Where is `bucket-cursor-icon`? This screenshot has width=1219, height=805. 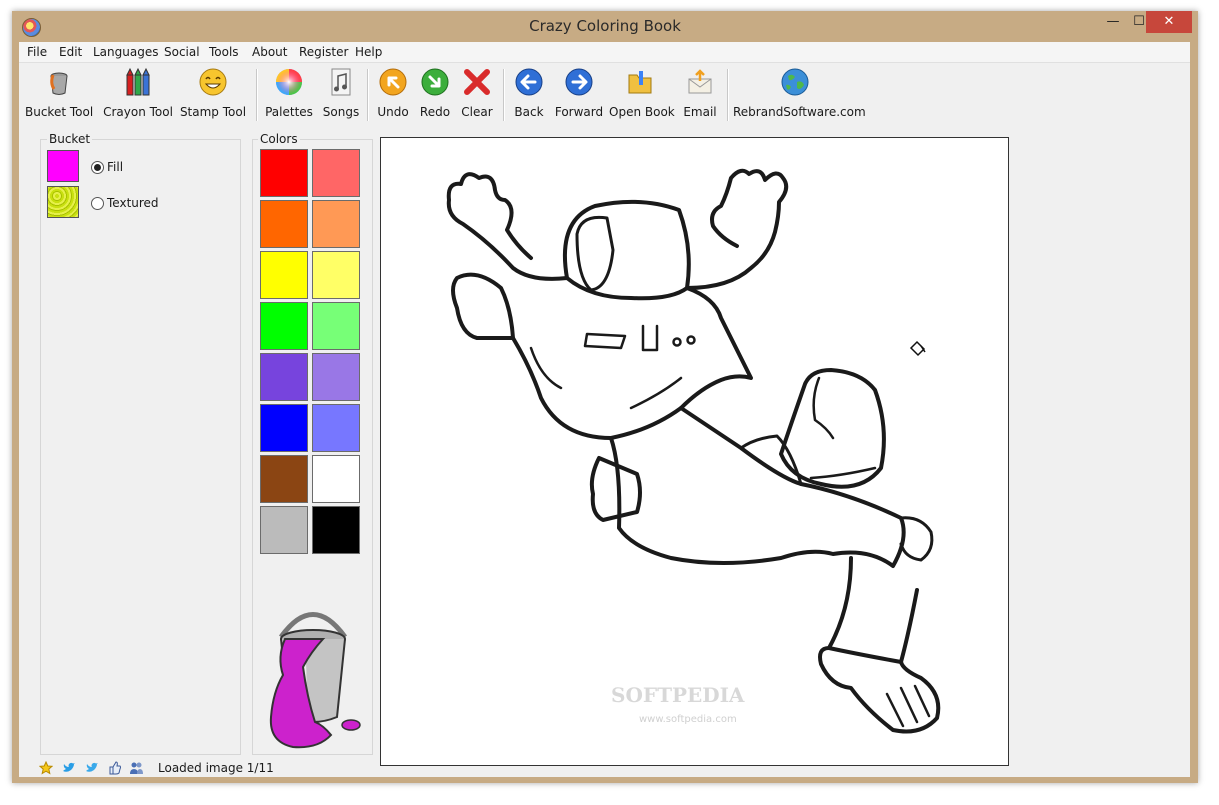
bucket-cursor-icon is located at coordinates (917, 348).